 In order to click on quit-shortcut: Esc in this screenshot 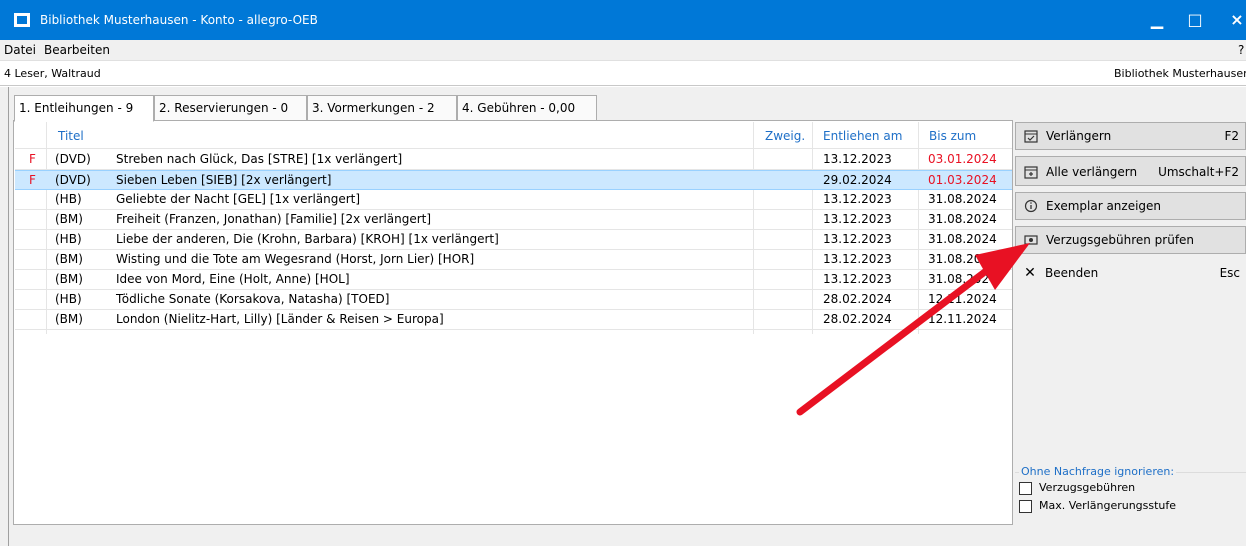, I will do `click(1229, 273)`.